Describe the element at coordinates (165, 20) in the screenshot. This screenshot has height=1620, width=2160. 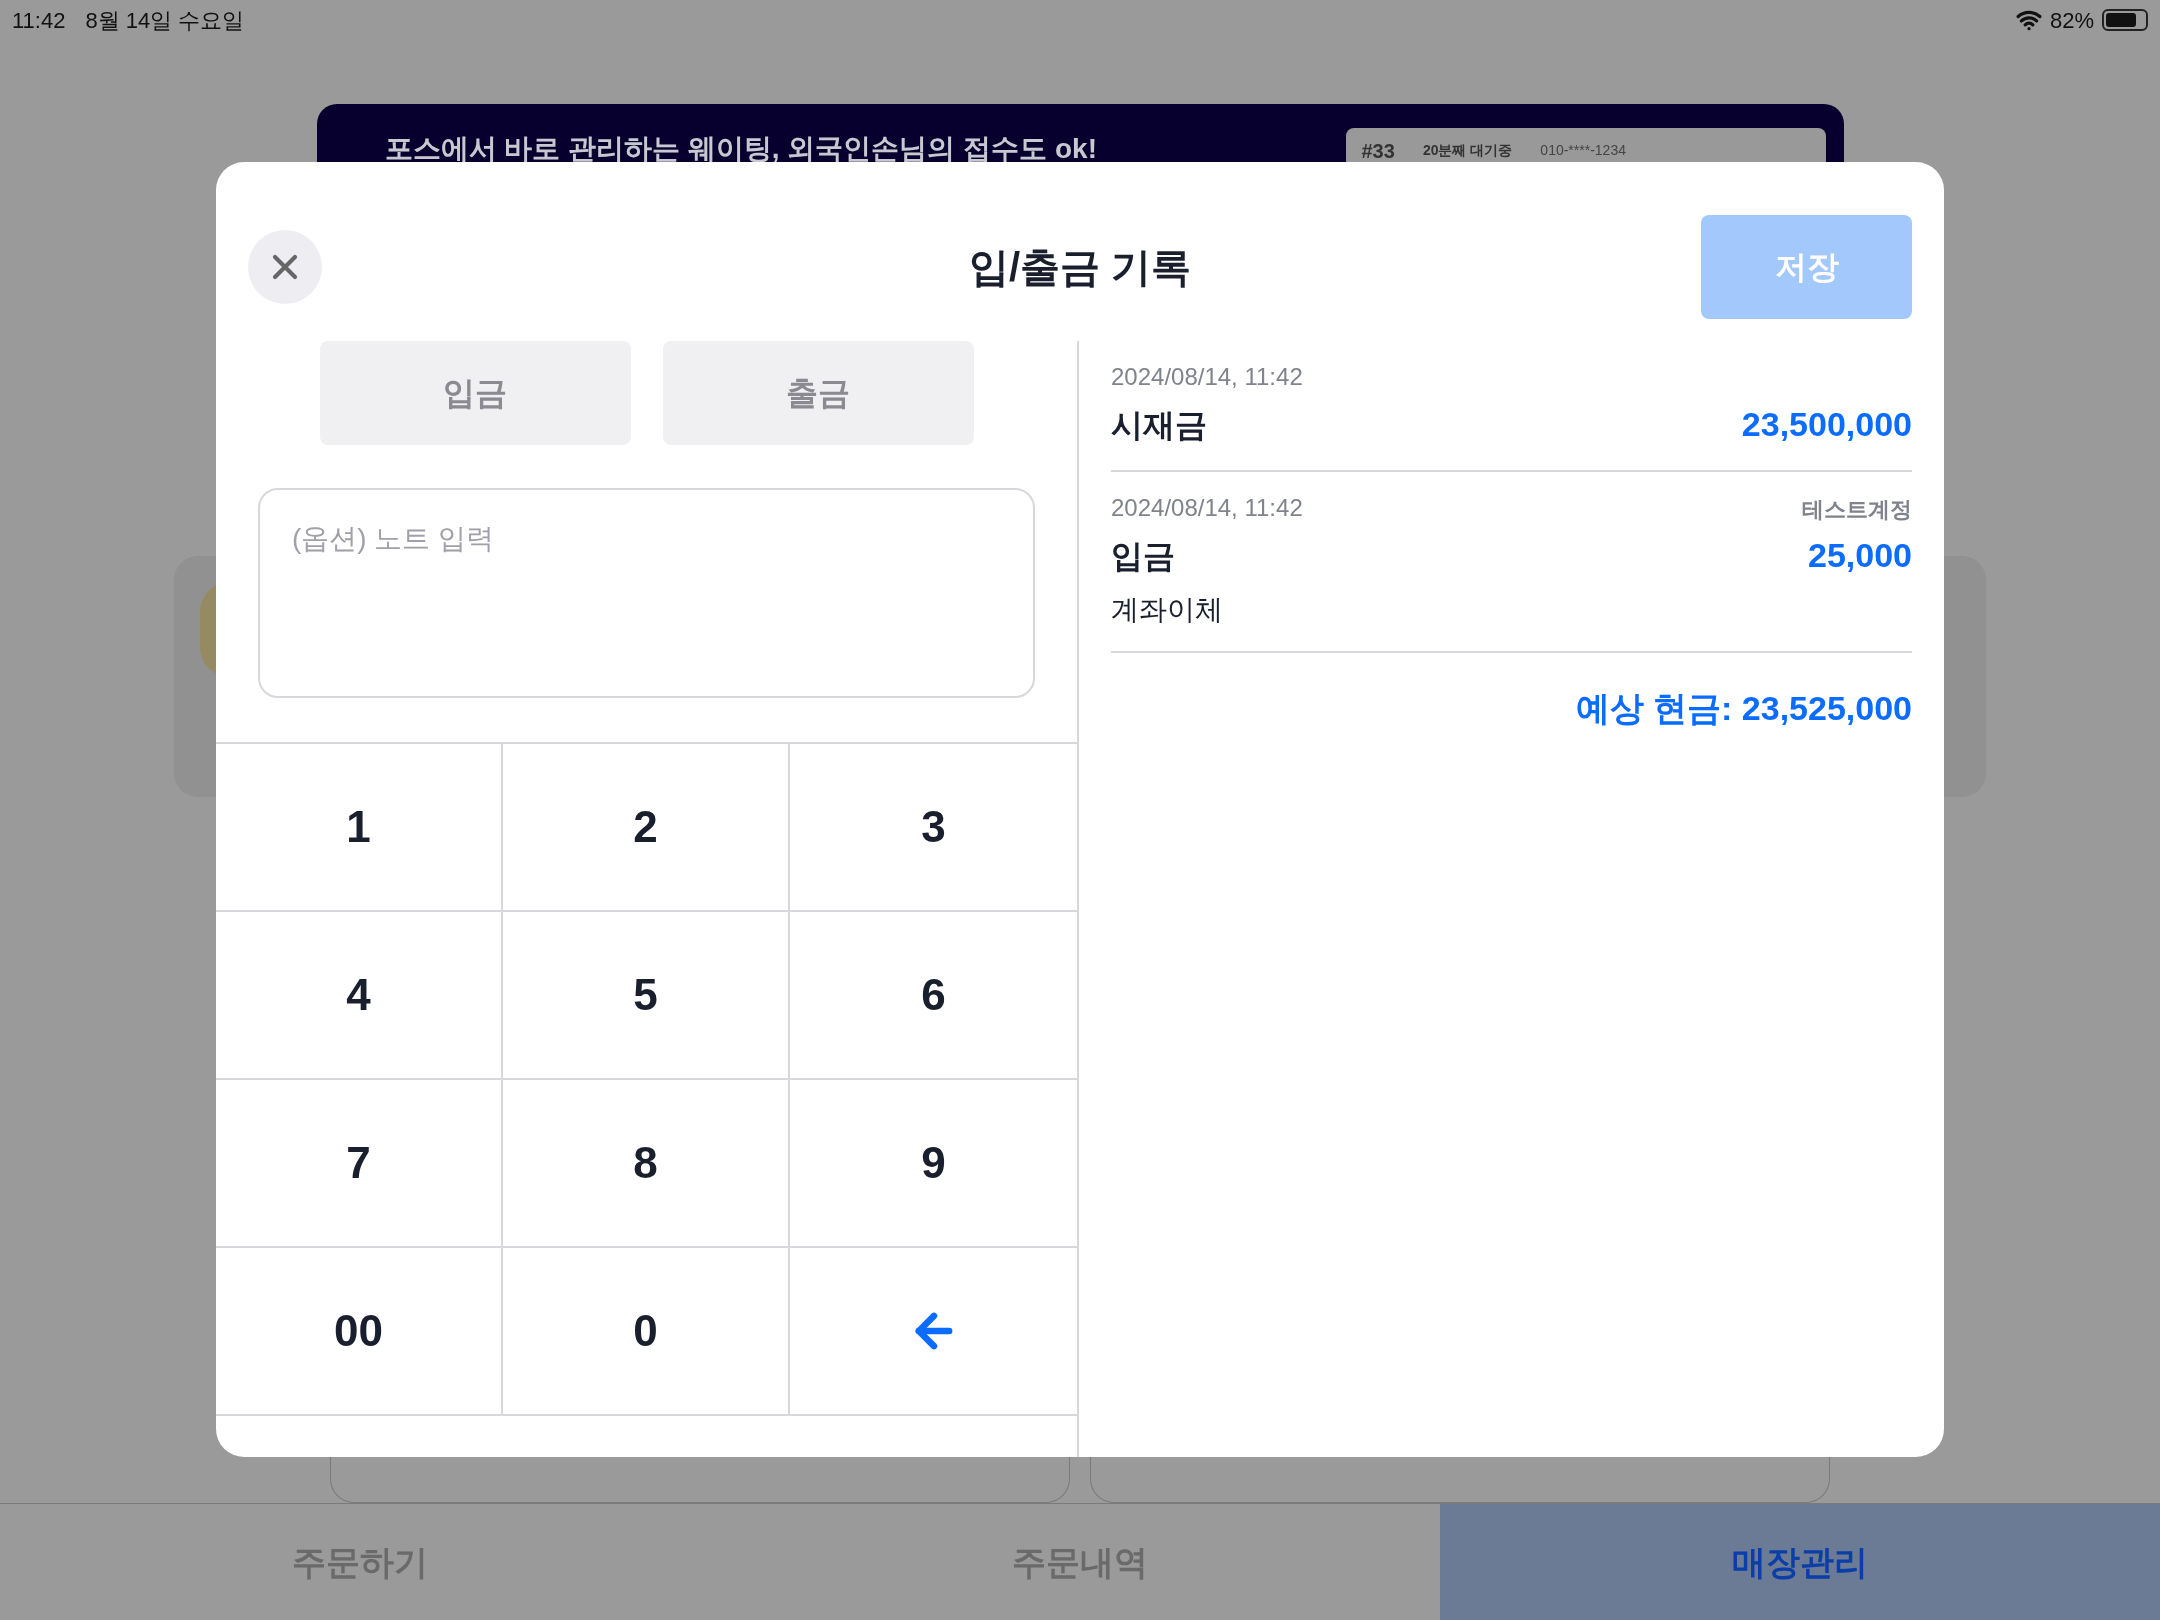
I see `status-date: 8월 14일 수요일` at that location.